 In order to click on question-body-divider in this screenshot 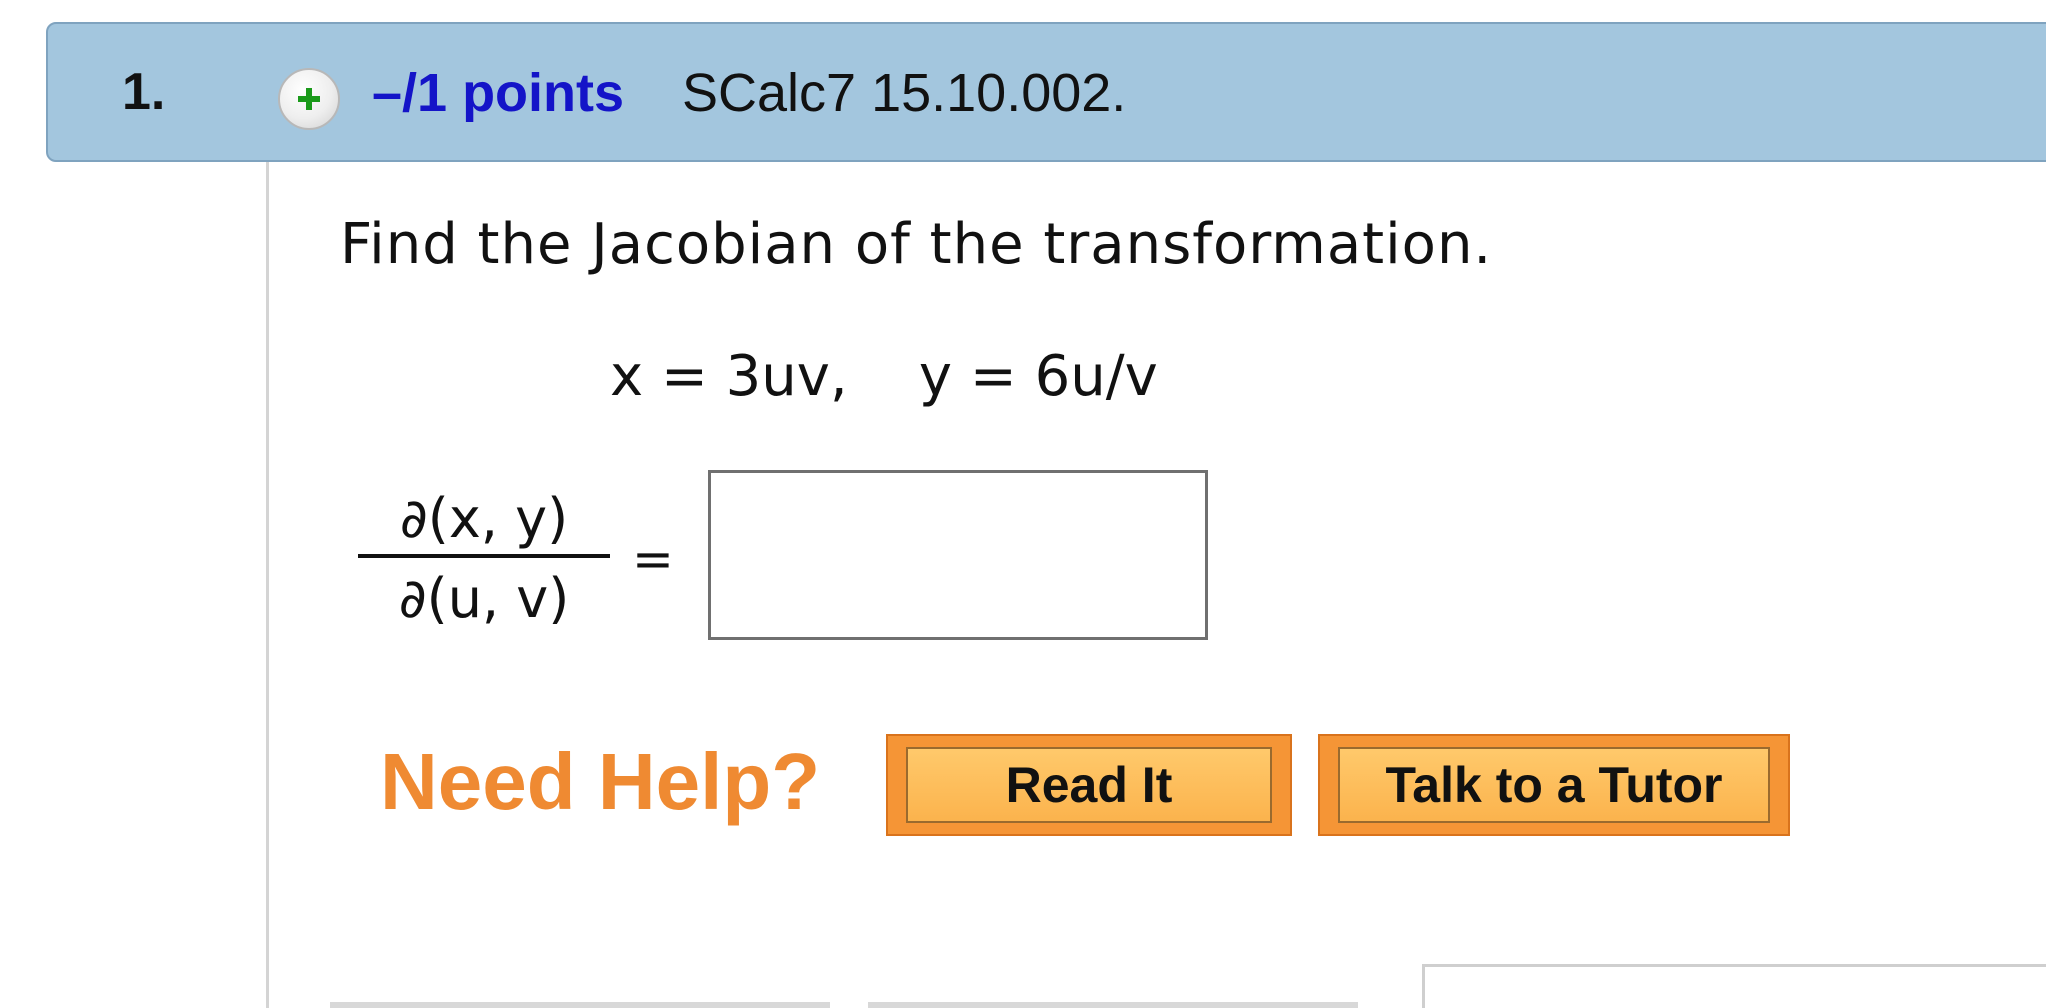, I will do `click(267, 585)`.